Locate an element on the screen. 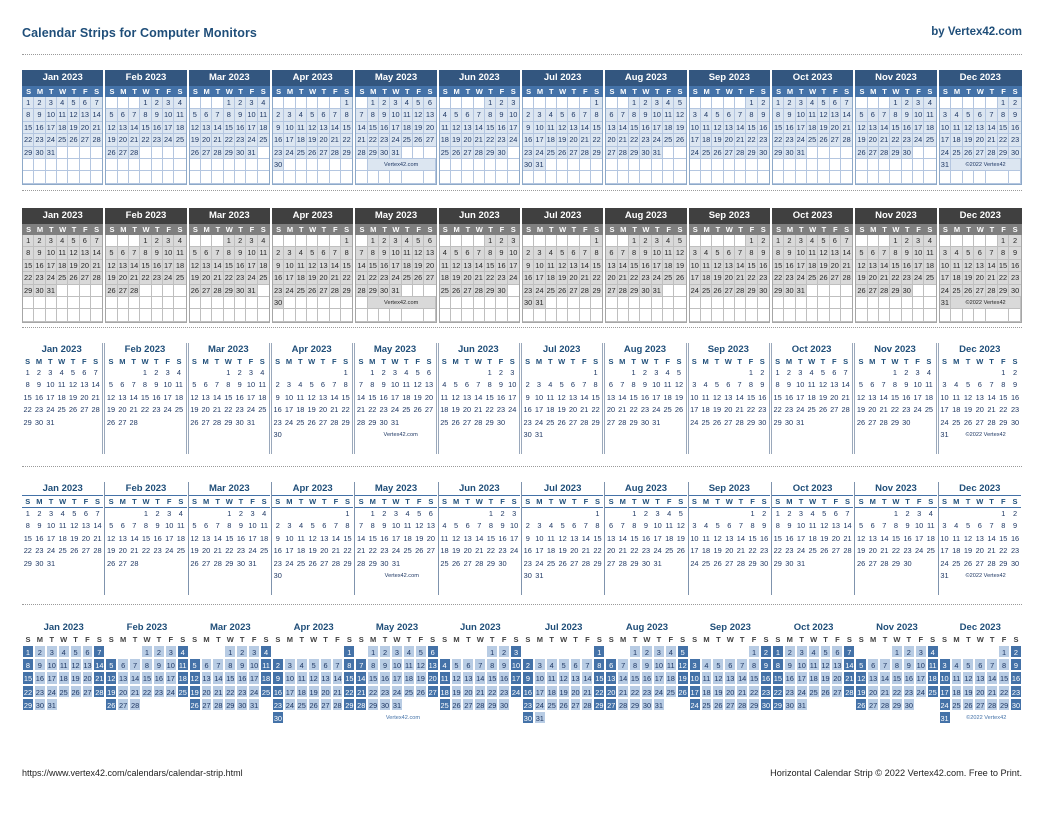 The height and width of the screenshot is (815, 1052). day-cell: 16 is located at coordinates (240, 128).